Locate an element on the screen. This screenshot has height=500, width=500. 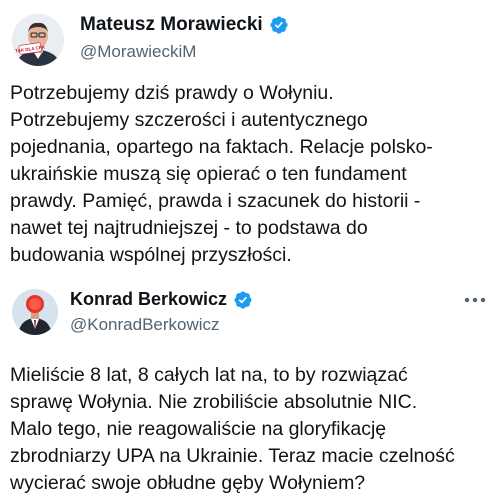
more-dots-icon is located at coordinates (475, 297).